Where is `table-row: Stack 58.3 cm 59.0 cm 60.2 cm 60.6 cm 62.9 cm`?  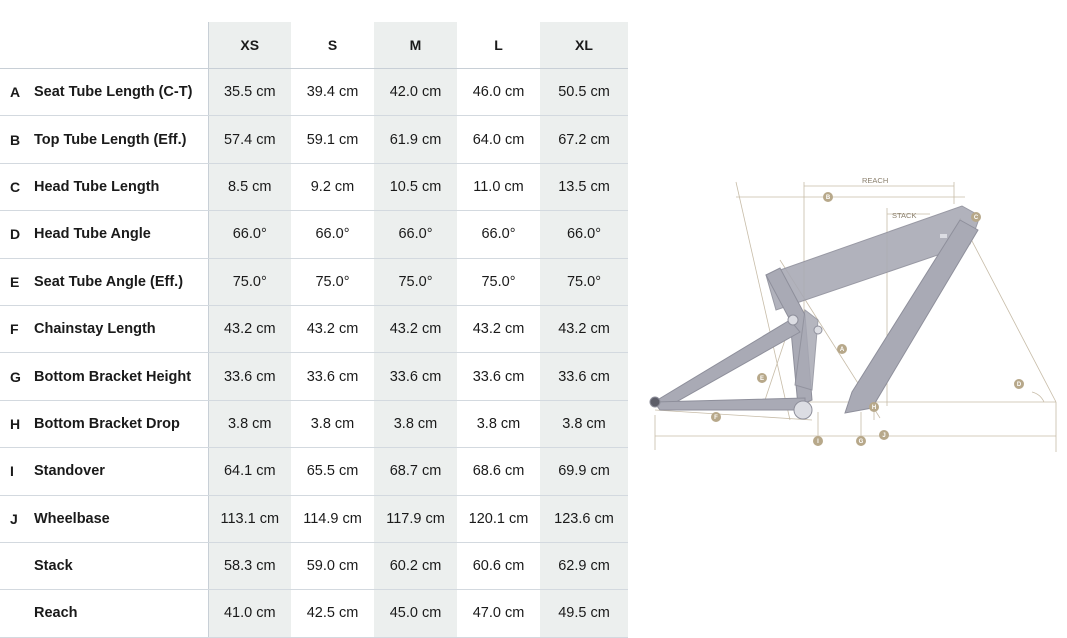 table-row: Stack 58.3 cm 59.0 cm 60.2 cm 60.6 cm 62.9 cm is located at coordinates (314, 566).